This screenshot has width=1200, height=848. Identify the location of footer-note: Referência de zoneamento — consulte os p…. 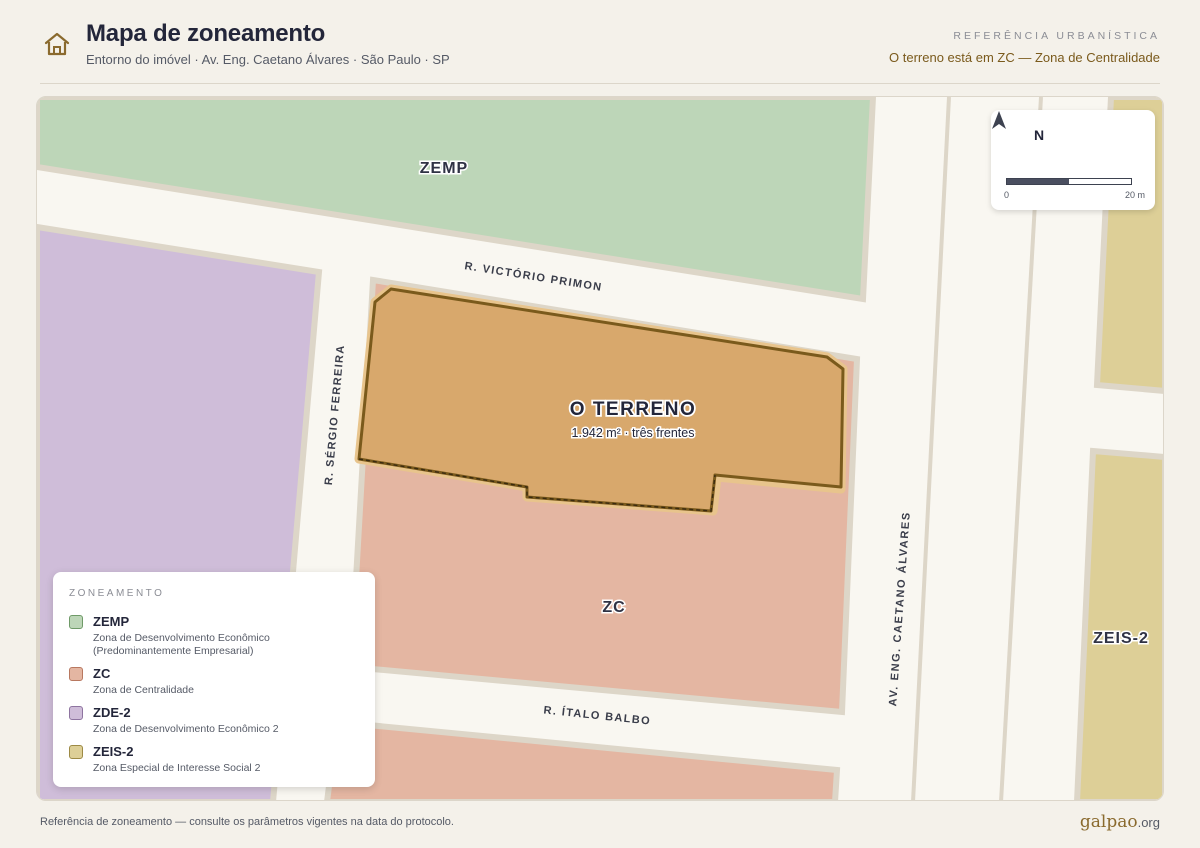
(247, 822).